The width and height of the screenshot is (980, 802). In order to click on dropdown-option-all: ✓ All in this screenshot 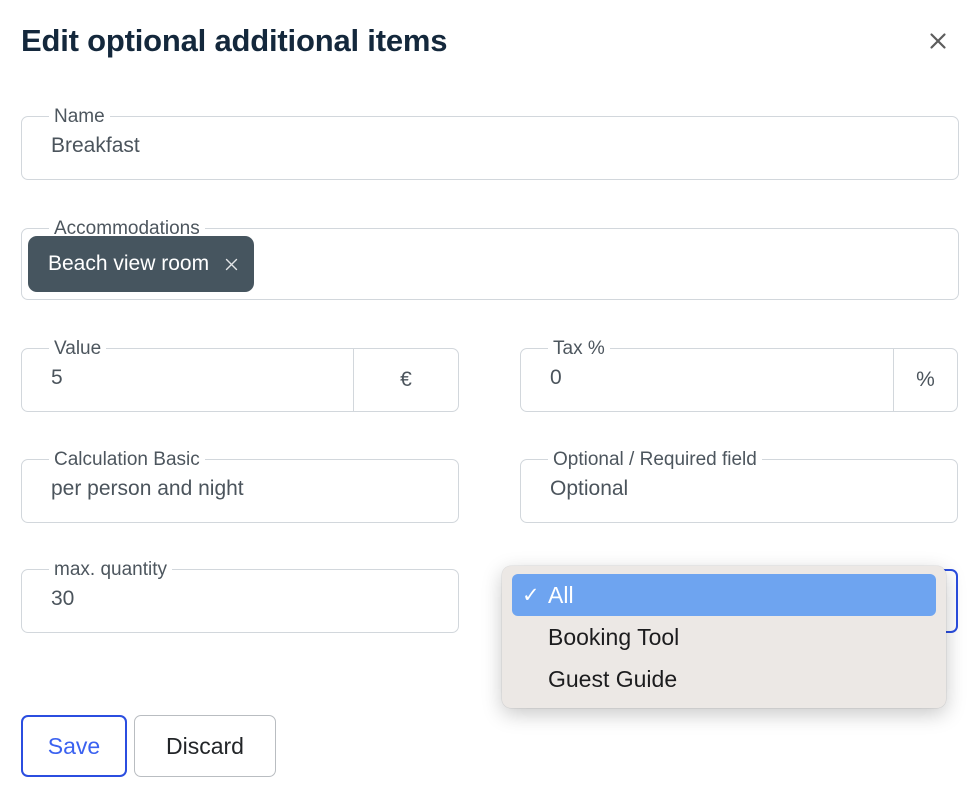, I will do `click(724, 595)`.